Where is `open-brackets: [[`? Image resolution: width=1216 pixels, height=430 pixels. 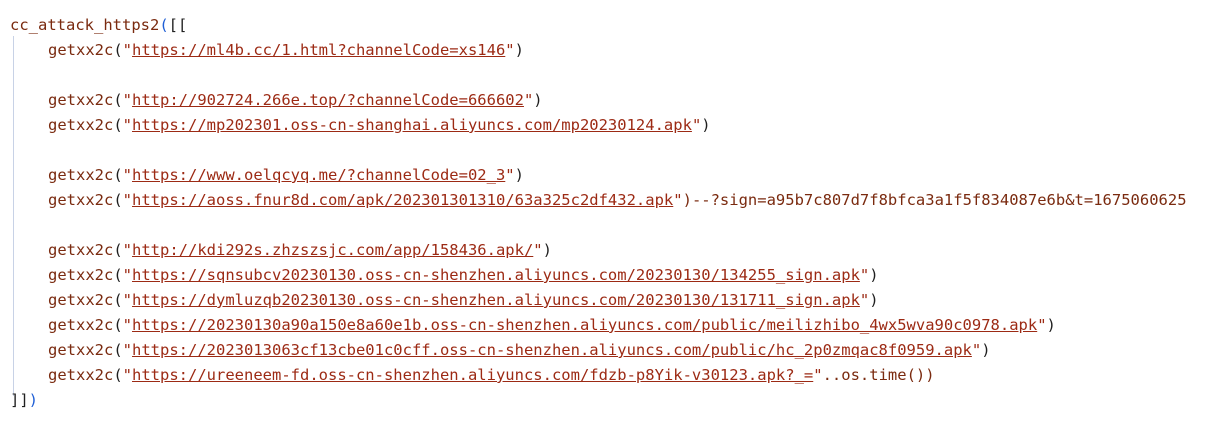
open-brackets: [[ is located at coordinates (178, 25).